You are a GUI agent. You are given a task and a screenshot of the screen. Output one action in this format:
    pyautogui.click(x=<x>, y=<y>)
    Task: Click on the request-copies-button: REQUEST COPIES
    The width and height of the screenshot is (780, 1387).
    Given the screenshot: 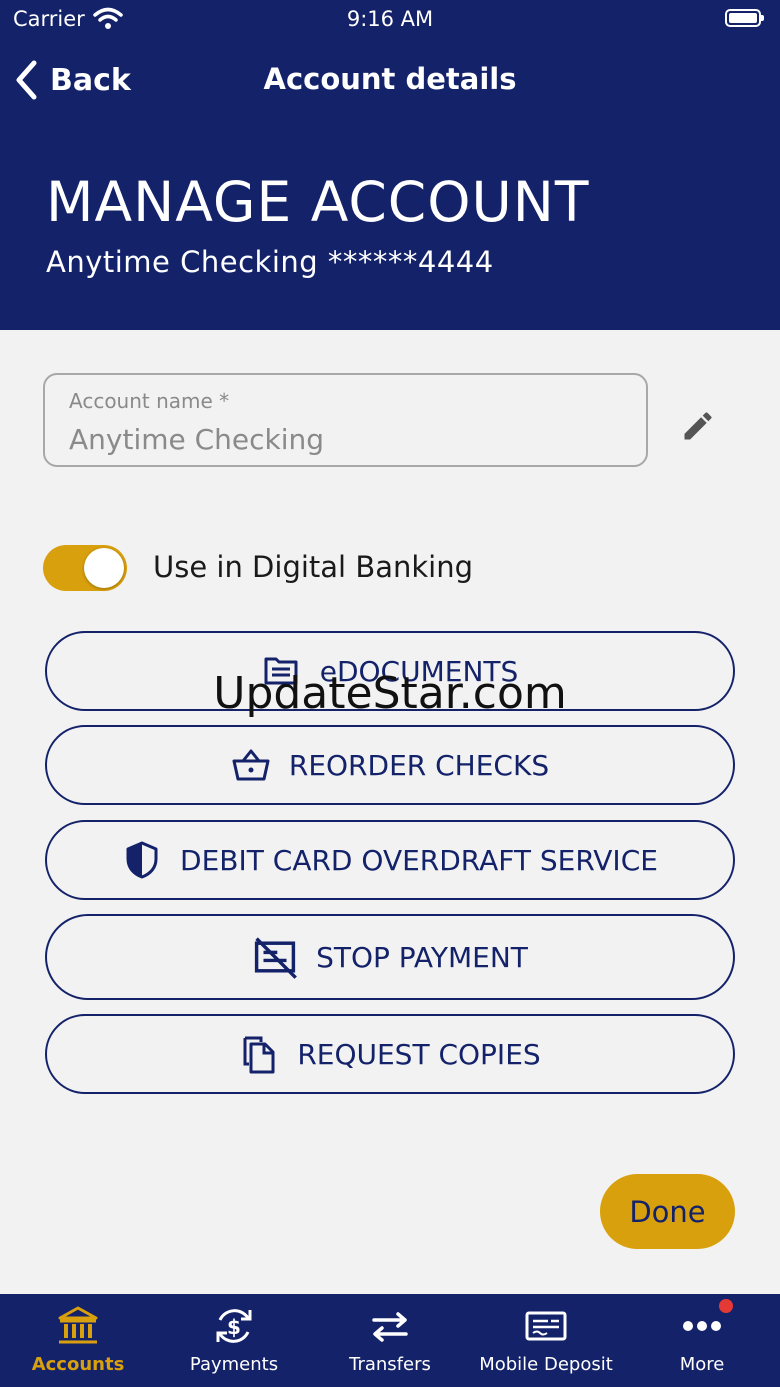 What is the action you would take?
    pyautogui.click(x=390, y=1054)
    